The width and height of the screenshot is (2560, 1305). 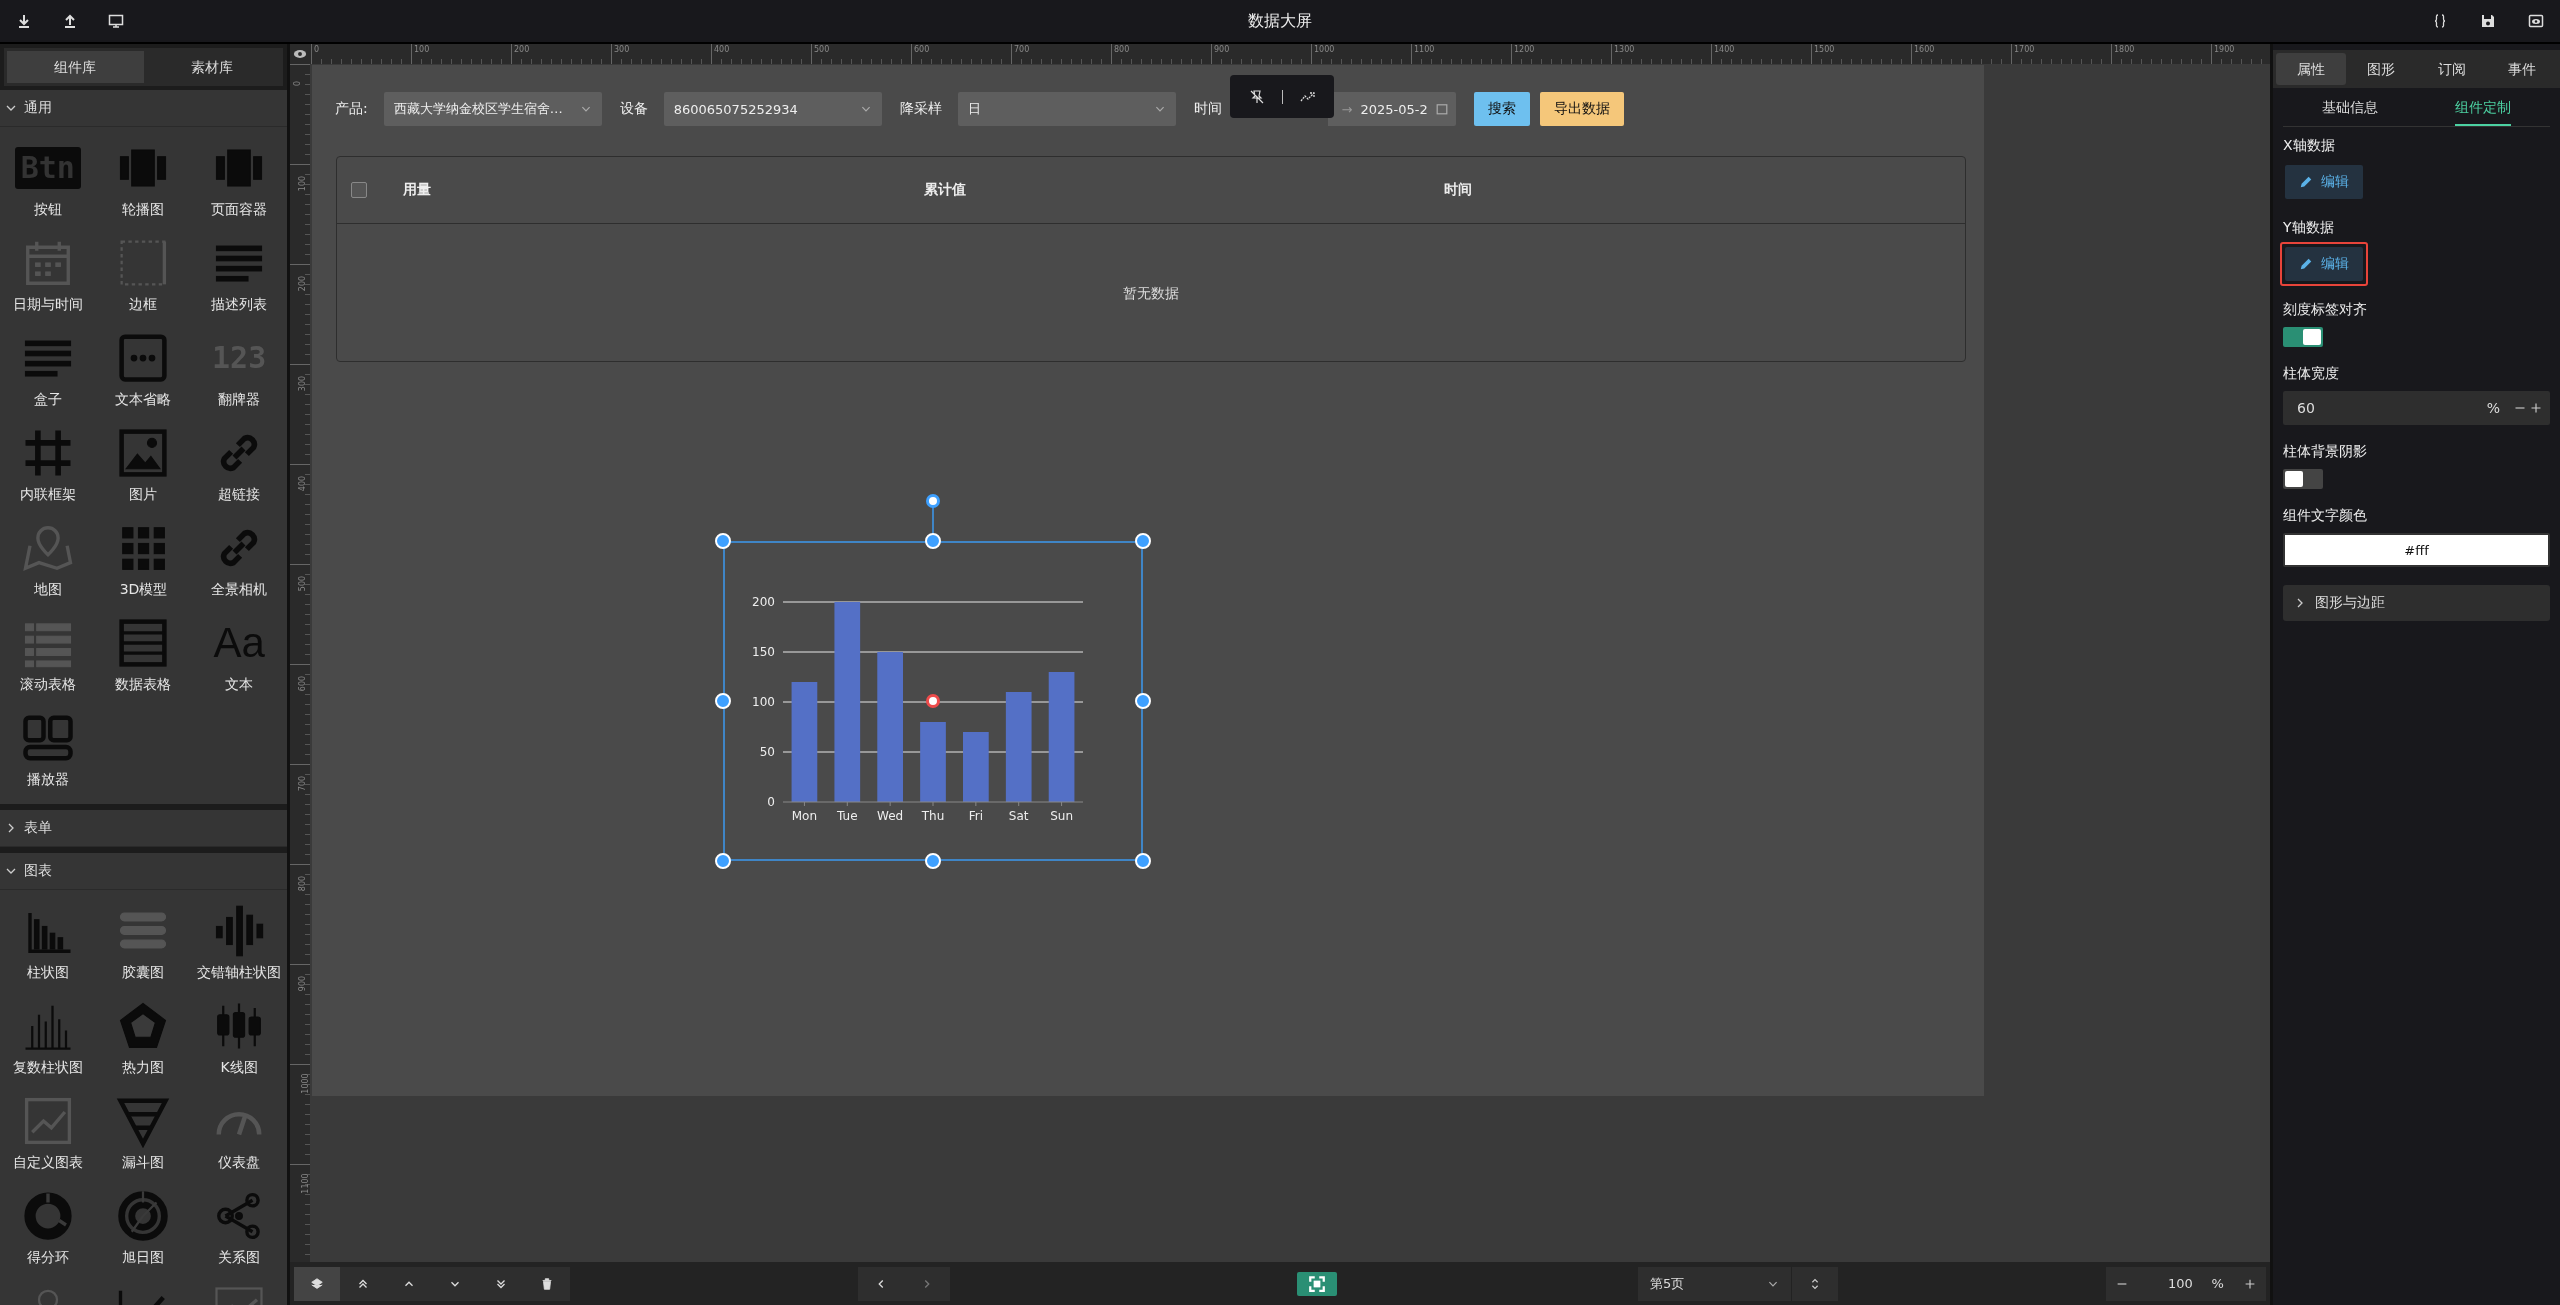 I want to click on color-input: #fff, so click(x=2416, y=550).